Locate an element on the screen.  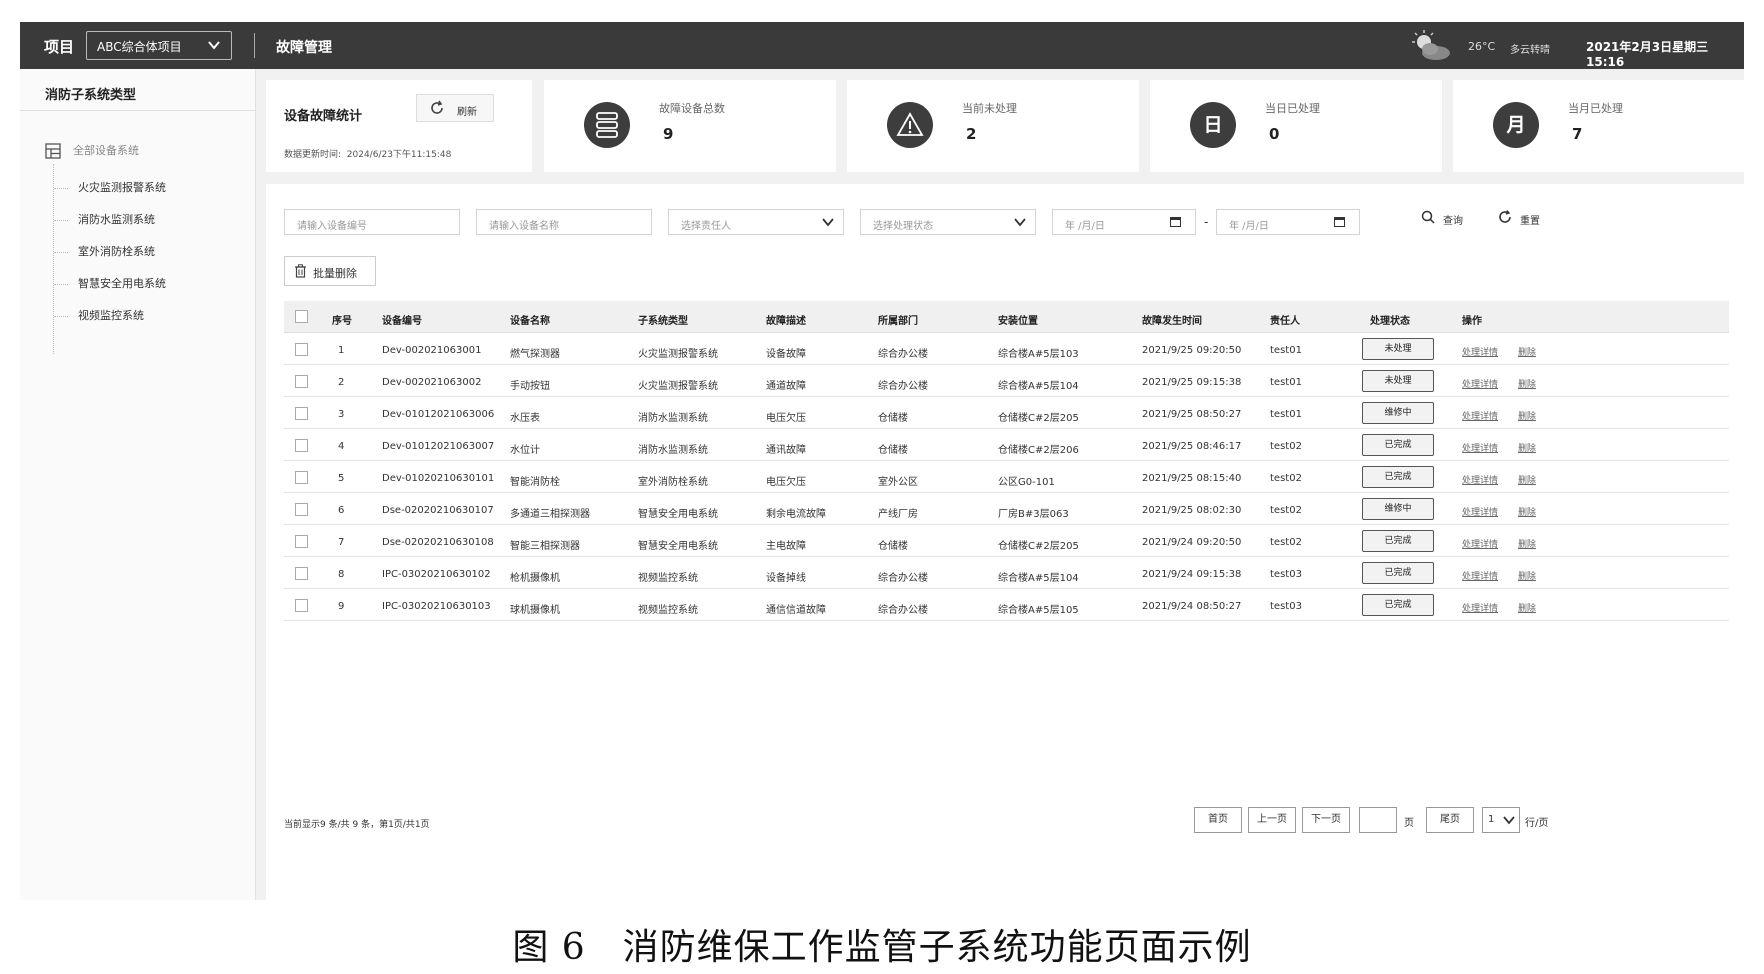
col-header: 故障描述 is located at coordinates (786, 321).